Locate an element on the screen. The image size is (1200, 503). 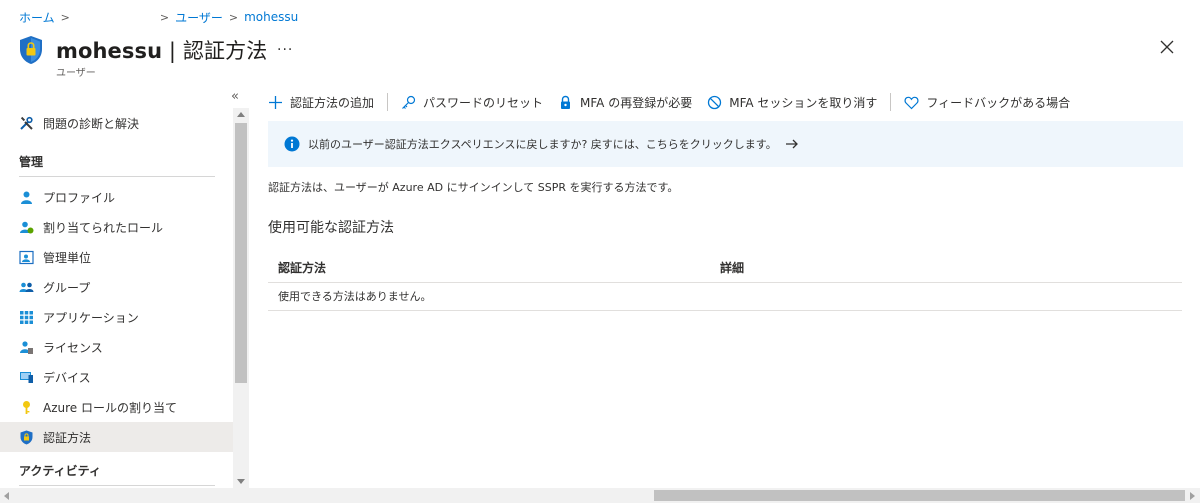
wrench-screwdriver-icon is located at coordinates (26, 123).